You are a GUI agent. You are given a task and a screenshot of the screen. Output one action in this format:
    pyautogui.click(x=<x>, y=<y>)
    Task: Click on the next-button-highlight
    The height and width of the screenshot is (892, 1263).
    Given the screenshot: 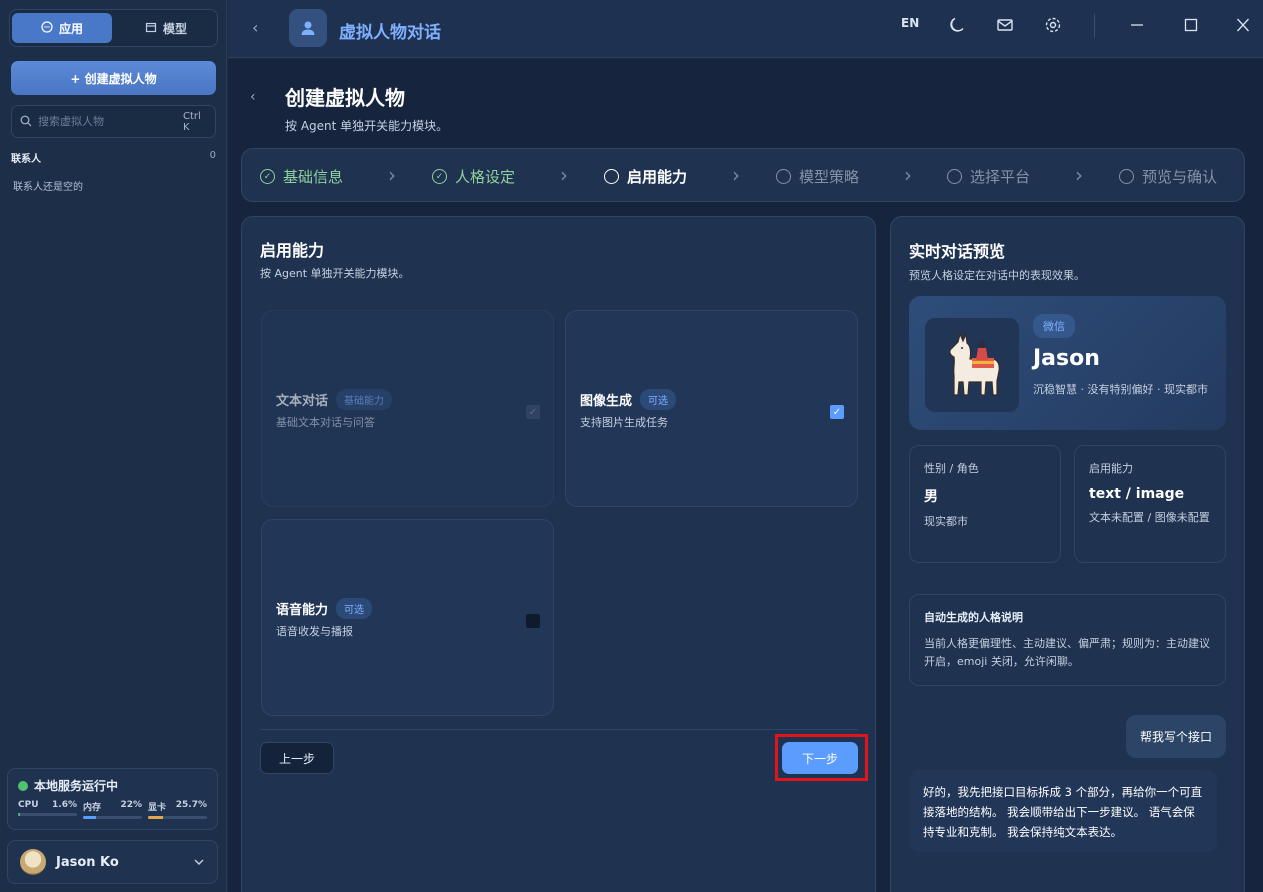 What is the action you would take?
    pyautogui.click(x=821, y=757)
    